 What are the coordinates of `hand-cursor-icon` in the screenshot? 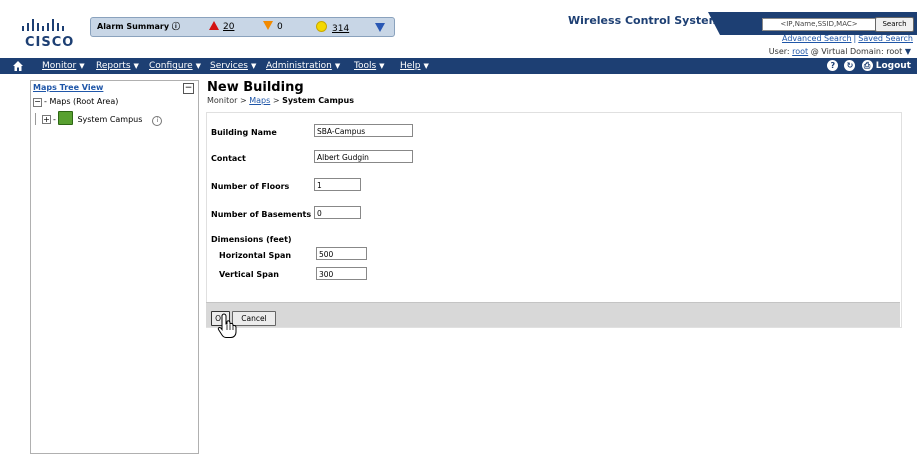 It's located at (227, 325).